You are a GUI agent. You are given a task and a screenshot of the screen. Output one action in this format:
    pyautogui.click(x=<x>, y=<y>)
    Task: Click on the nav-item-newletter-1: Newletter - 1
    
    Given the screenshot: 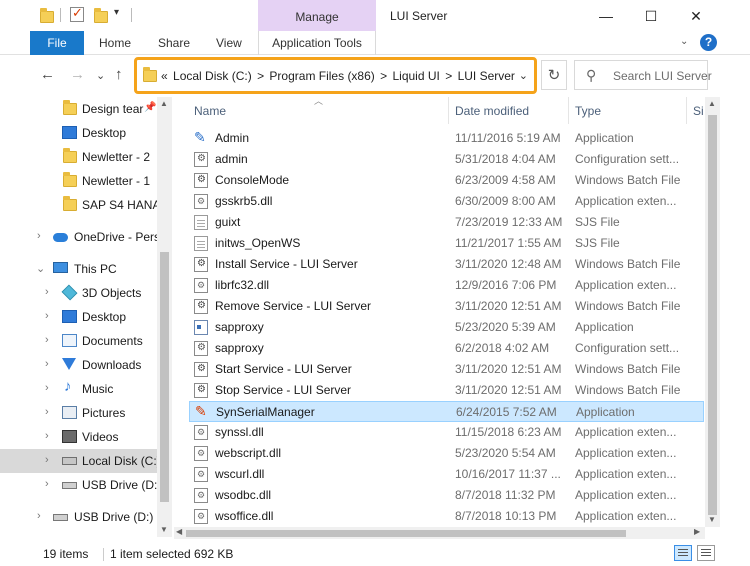 What is the action you would take?
    pyautogui.click(x=86, y=181)
    